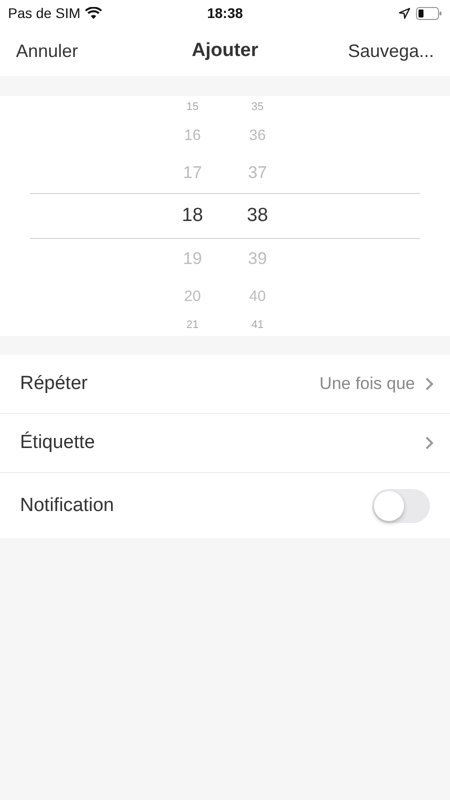 The width and height of the screenshot is (450, 800). I want to click on minute-option: 36, so click(257, 135).